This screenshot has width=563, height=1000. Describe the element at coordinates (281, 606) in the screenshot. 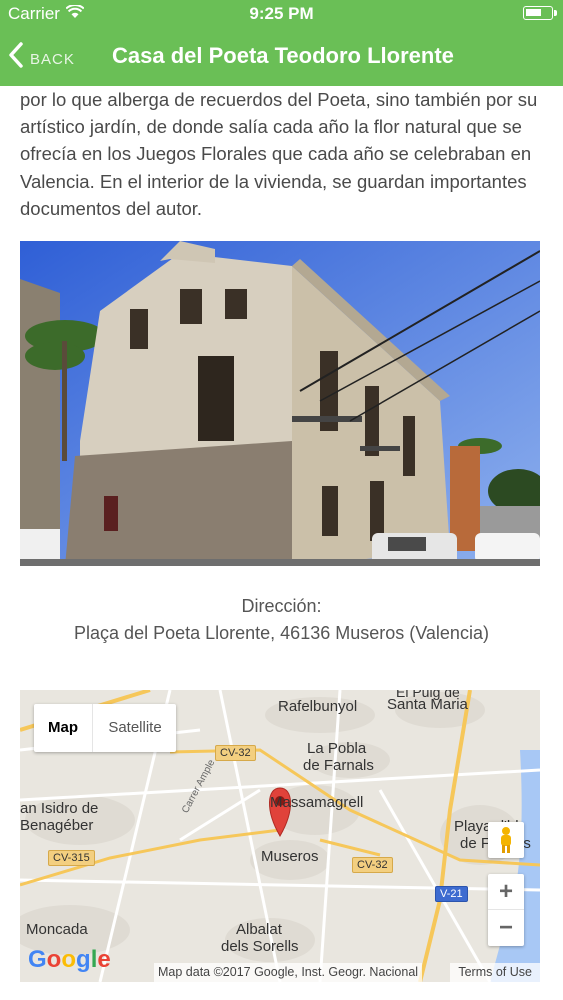

I see `address-label: Dirección:` at that location.